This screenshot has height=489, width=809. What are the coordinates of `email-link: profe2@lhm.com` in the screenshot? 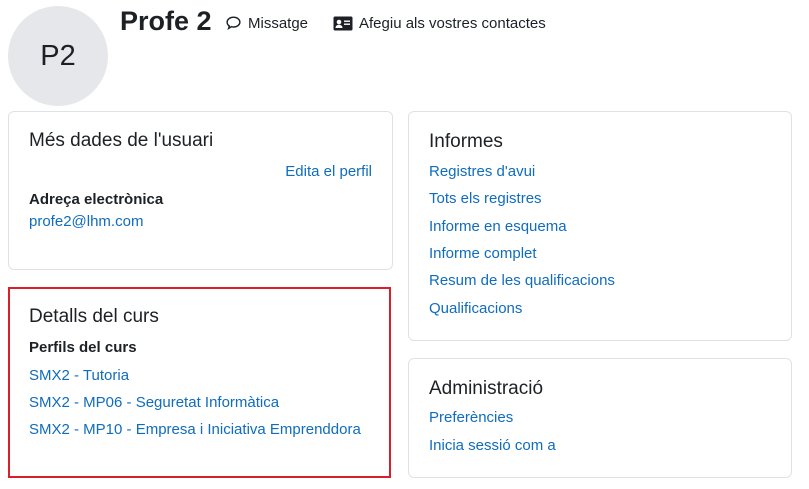 It's located at (86, 222).